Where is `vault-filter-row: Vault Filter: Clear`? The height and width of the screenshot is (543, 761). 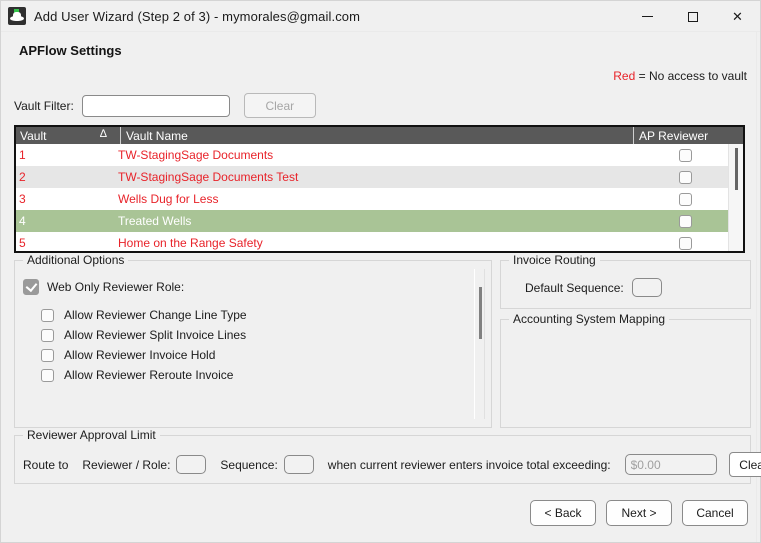 vault-filter-row: Vault Filter: Clear is located at coordinates (165, 105).